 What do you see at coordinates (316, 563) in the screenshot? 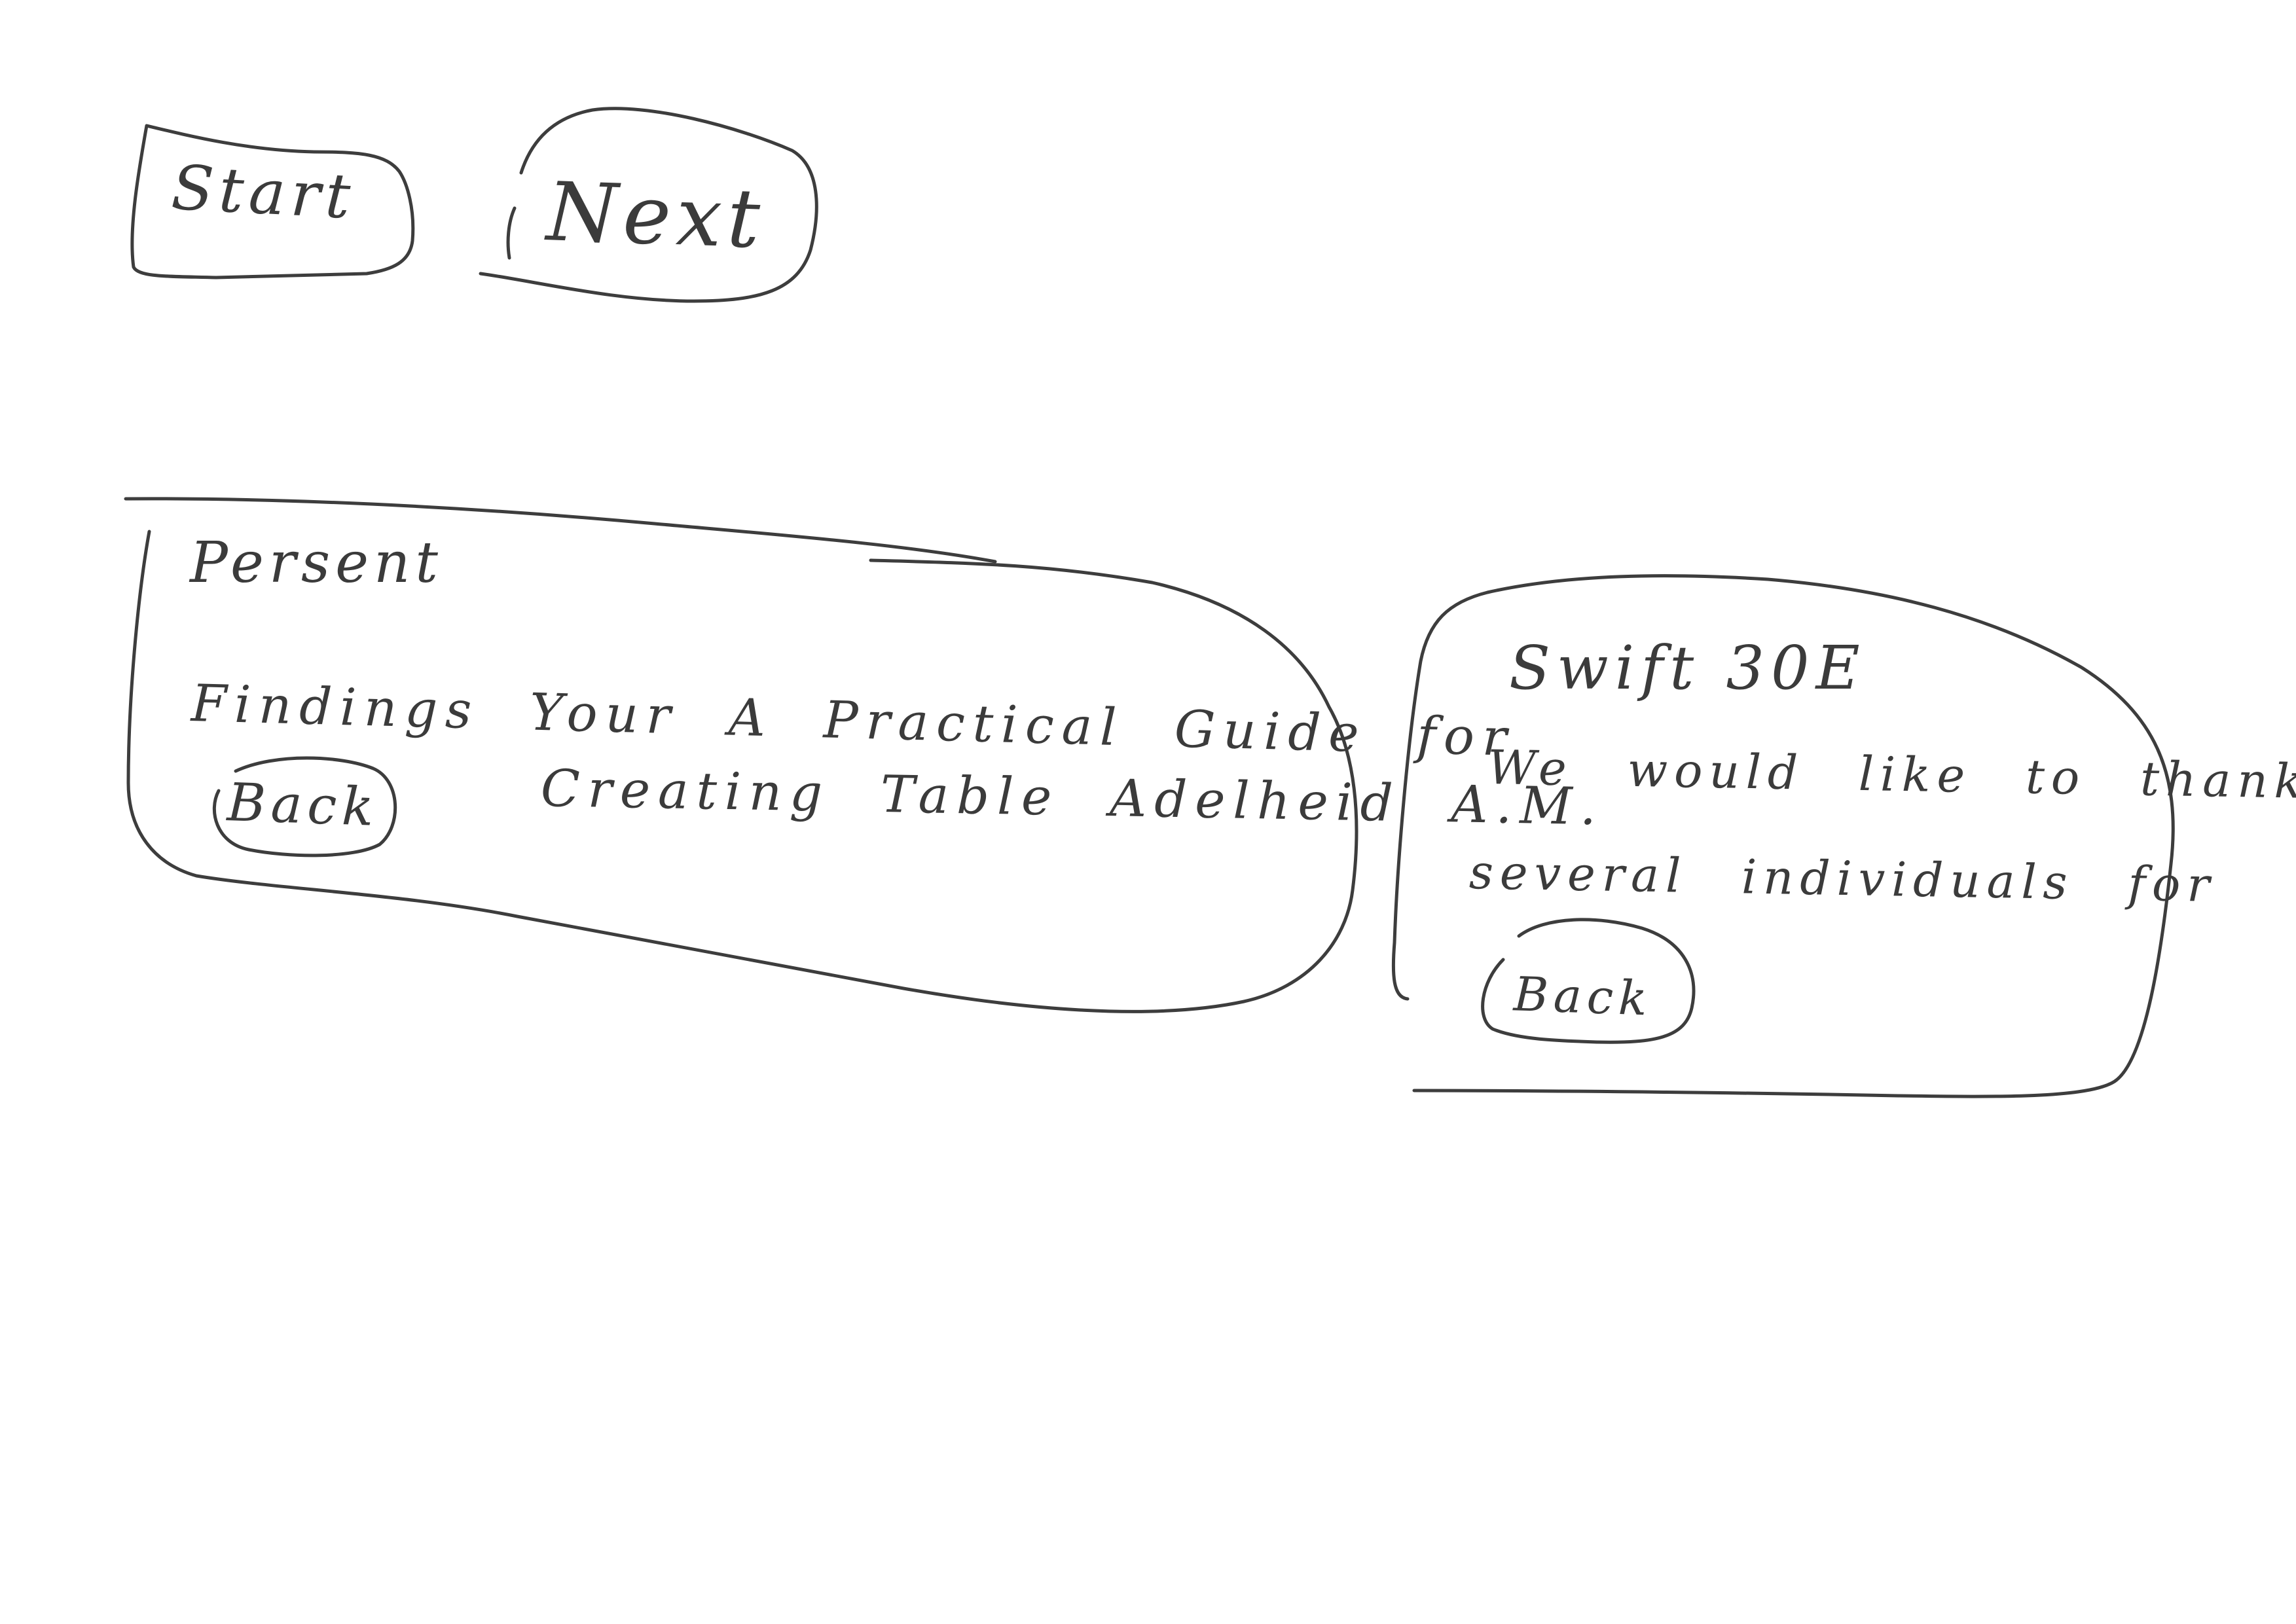
I see `left-card-heading: Persent` at bounding box center [316, 563].